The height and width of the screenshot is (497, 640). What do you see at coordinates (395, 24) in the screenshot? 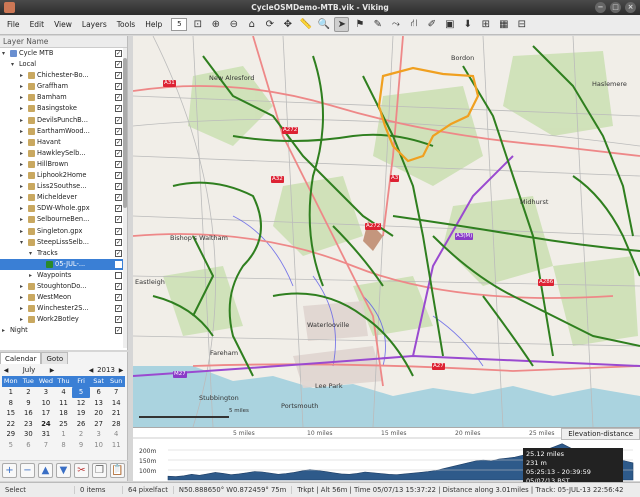
I see `create-route-icon: ⤳` at bounding box center [395, 24].